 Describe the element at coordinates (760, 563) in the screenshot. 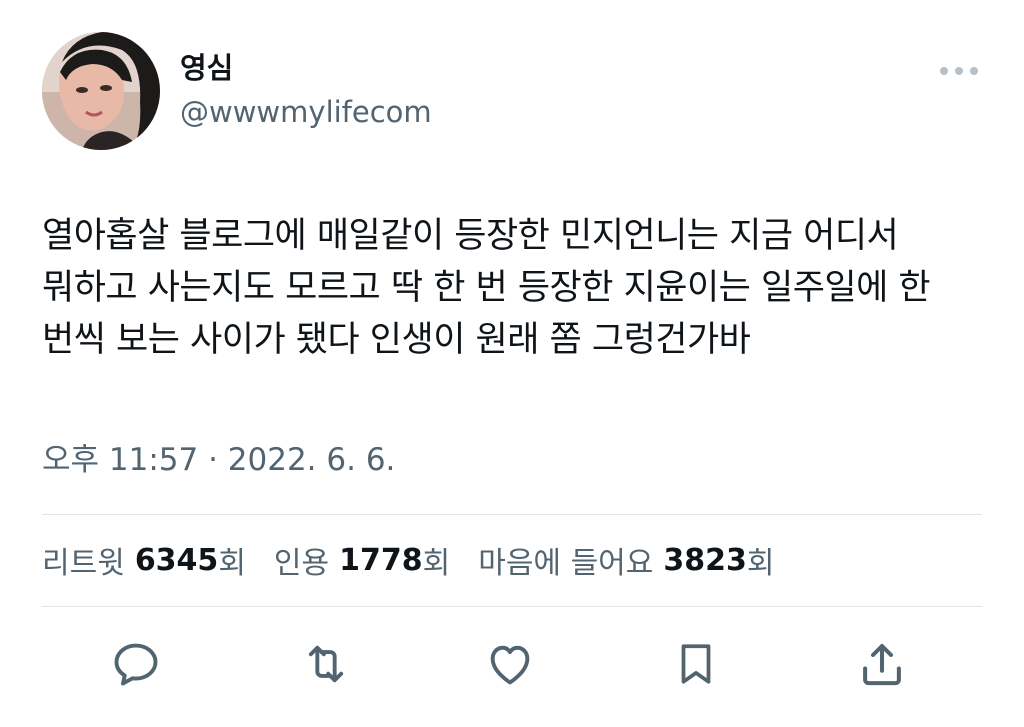

I see `likes-suffix: 회` at that location.